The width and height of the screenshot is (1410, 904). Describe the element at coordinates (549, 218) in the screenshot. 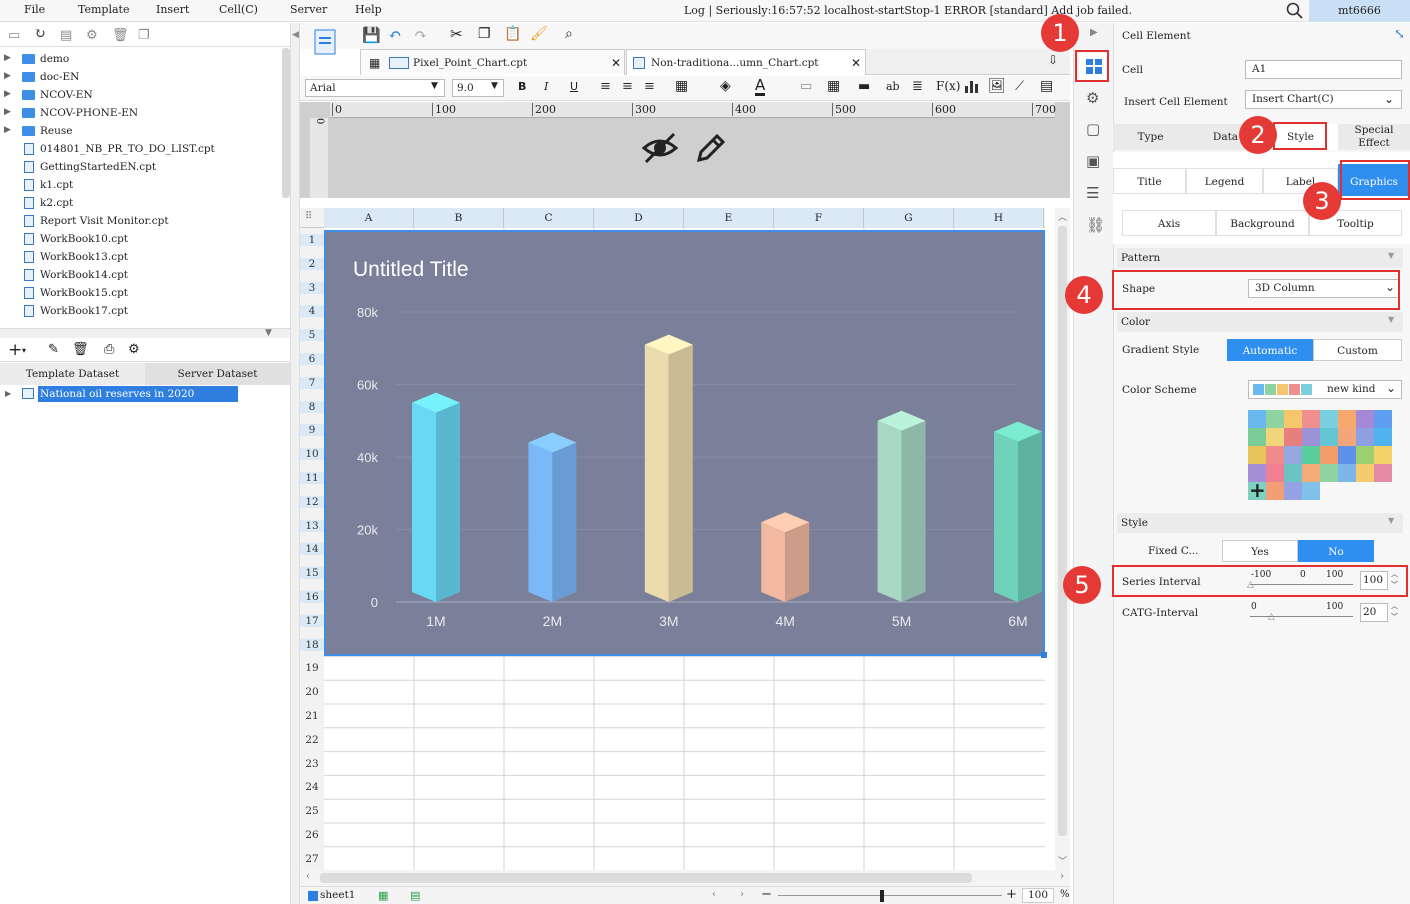

I see `column-header: C` at that location.